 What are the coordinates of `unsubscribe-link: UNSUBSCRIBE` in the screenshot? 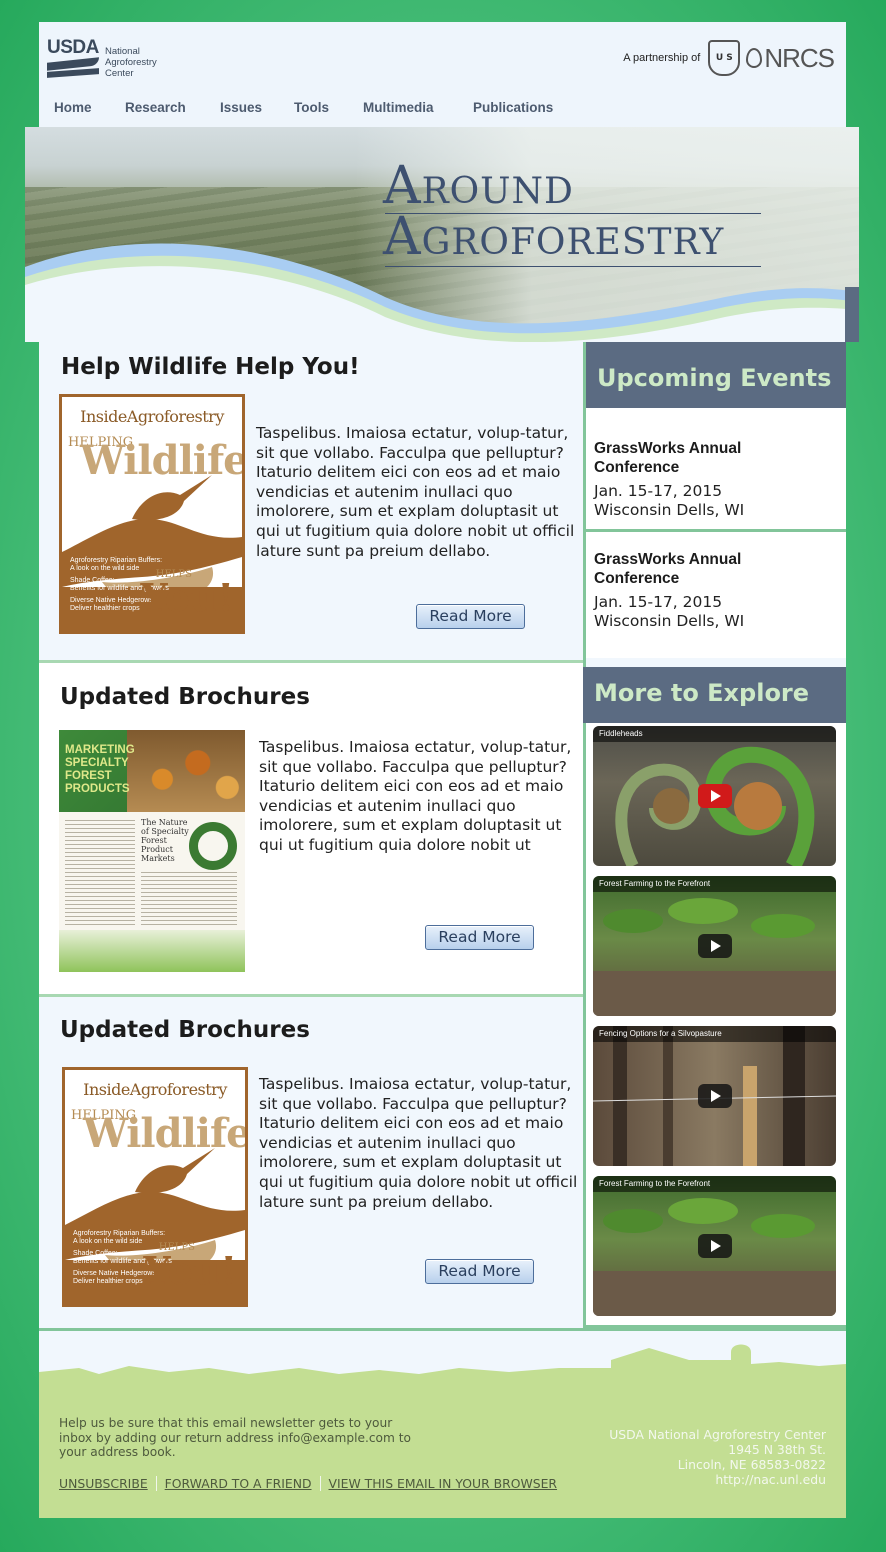 It's located at (107, 1483).